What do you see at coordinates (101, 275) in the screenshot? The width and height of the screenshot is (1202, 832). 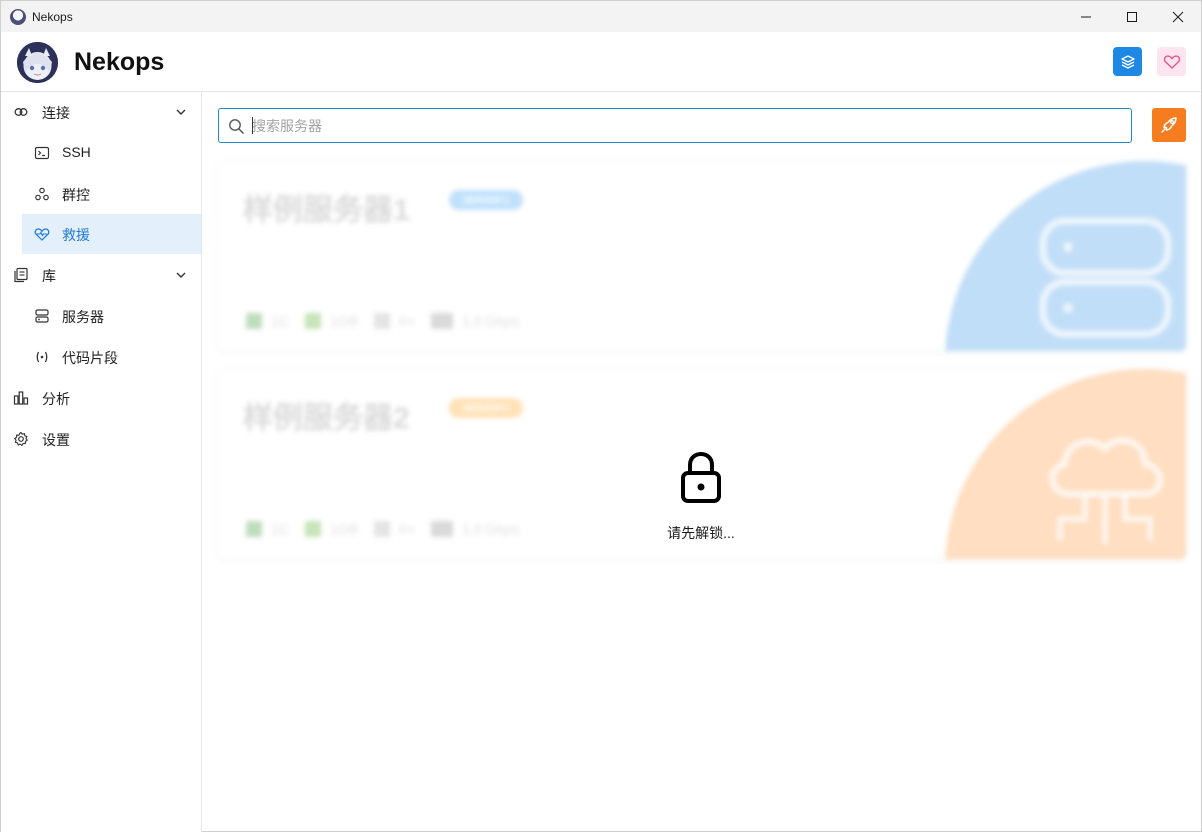 I see `sidebar-group-library: 库` at bounding box center [101, 275].